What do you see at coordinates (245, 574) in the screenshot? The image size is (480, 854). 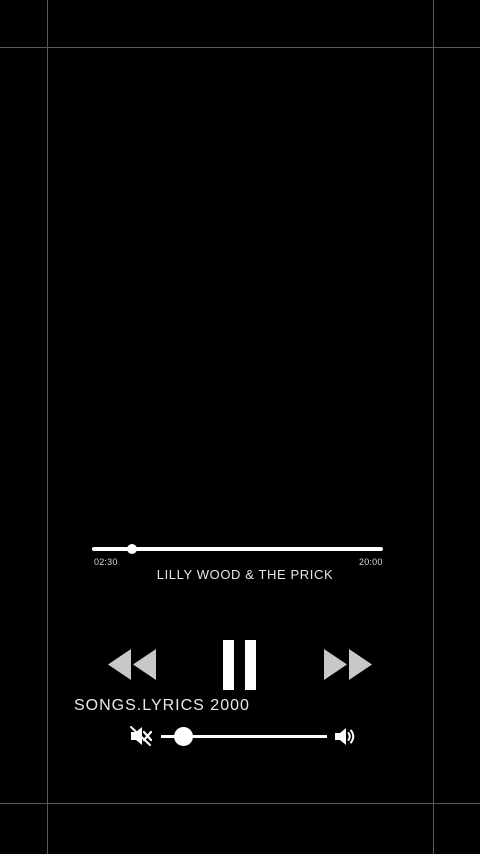 I see `artist-name: LILLY WOOD & THE PRICK` at bounding box center [245, 574].